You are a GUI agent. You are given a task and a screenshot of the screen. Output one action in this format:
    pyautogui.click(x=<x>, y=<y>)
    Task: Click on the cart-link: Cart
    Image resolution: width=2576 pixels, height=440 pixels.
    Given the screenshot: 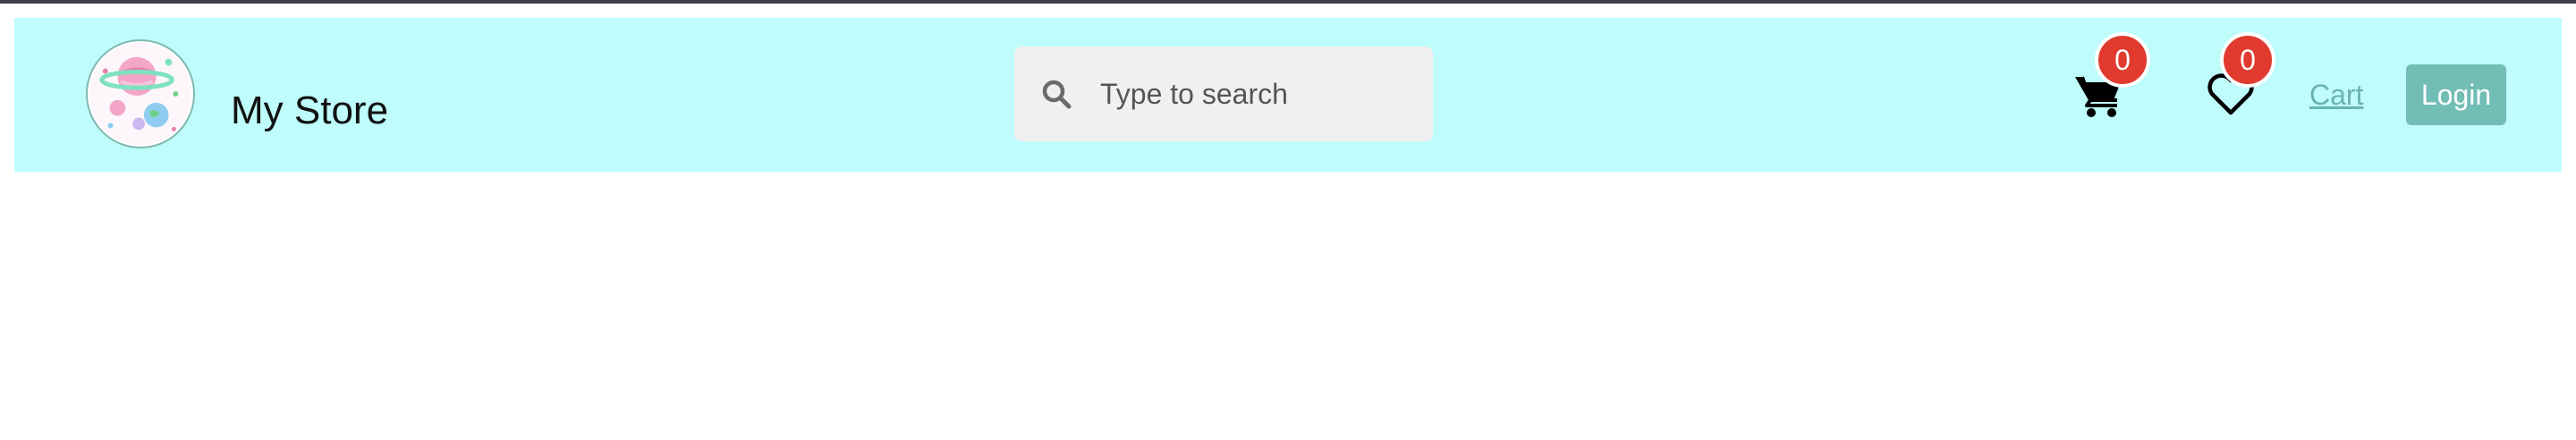 What is the action you would take?
    pyautogui.click(x=2336, y=94)
    